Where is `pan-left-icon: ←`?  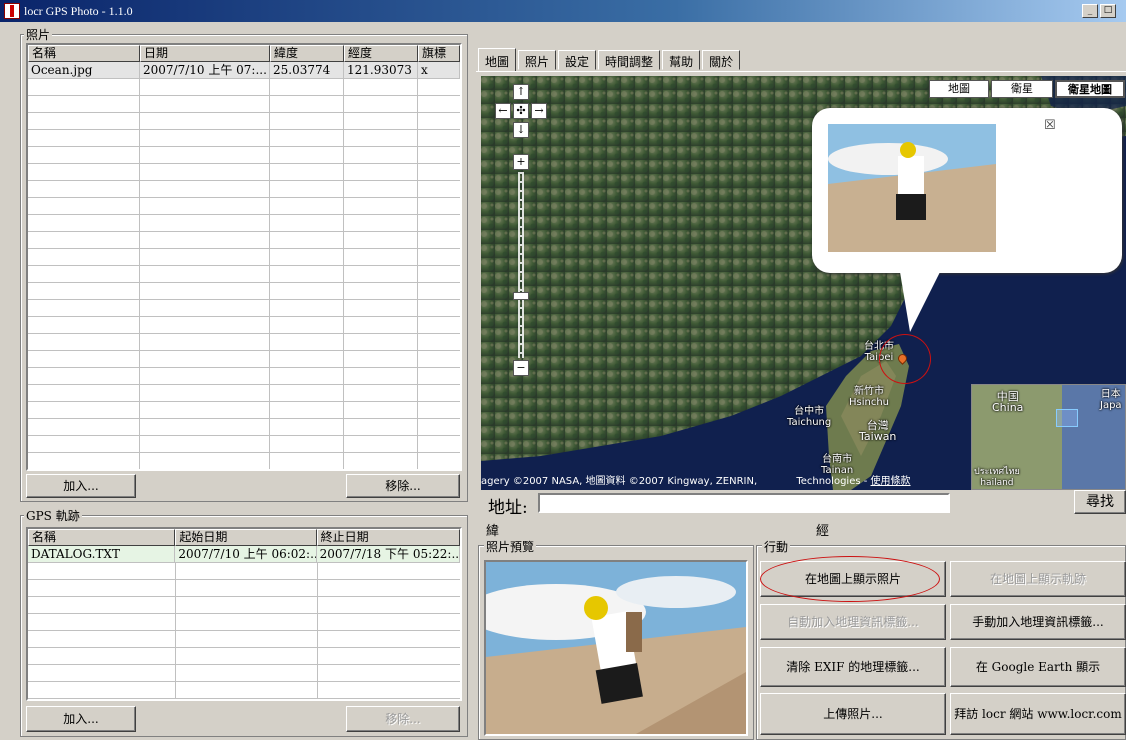 pan-left-icon: ← is located at coordinates (503, 111).